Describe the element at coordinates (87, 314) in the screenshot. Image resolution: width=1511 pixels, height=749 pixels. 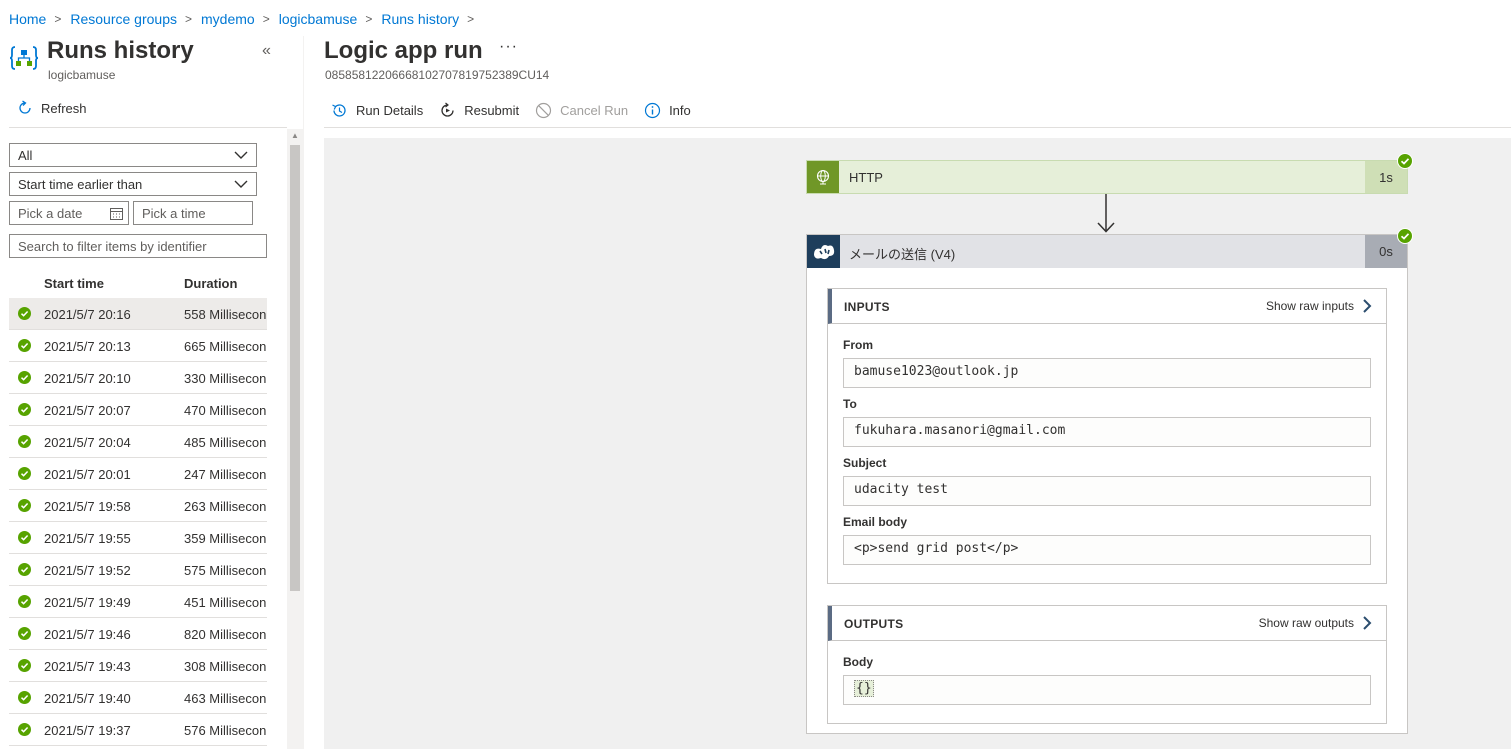
I see `run-start-time: 2021/5/7 20:16` at that location.